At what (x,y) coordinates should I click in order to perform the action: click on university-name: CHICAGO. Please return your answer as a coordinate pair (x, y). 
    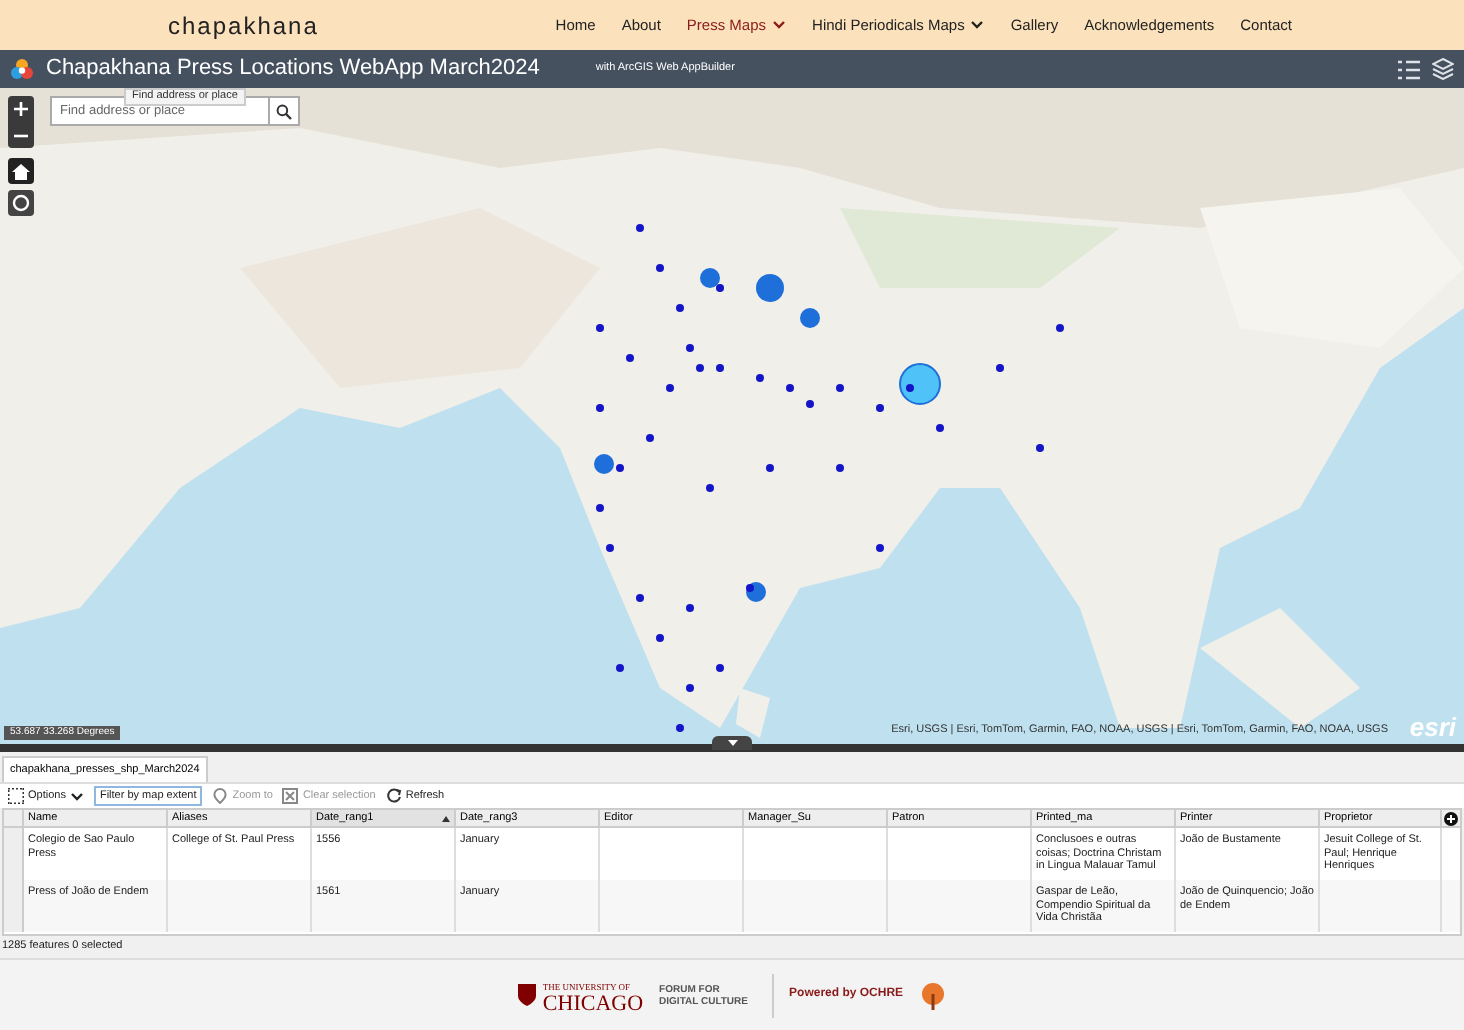
    Looking at the image, I should click on (593, 1003).